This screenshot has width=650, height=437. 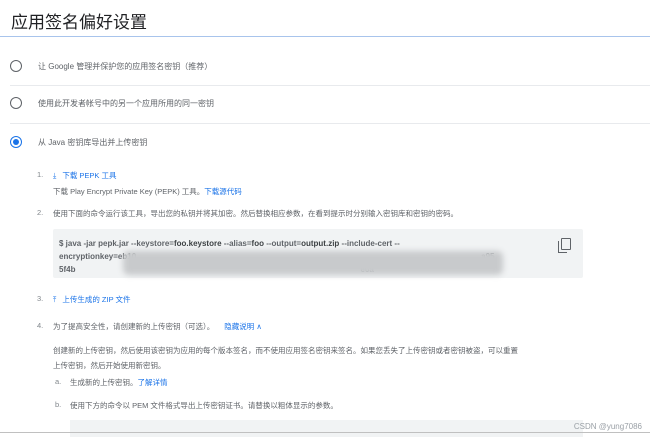 I want to click on watermark: CSDN @yung7086, so click(x=607, y=426).